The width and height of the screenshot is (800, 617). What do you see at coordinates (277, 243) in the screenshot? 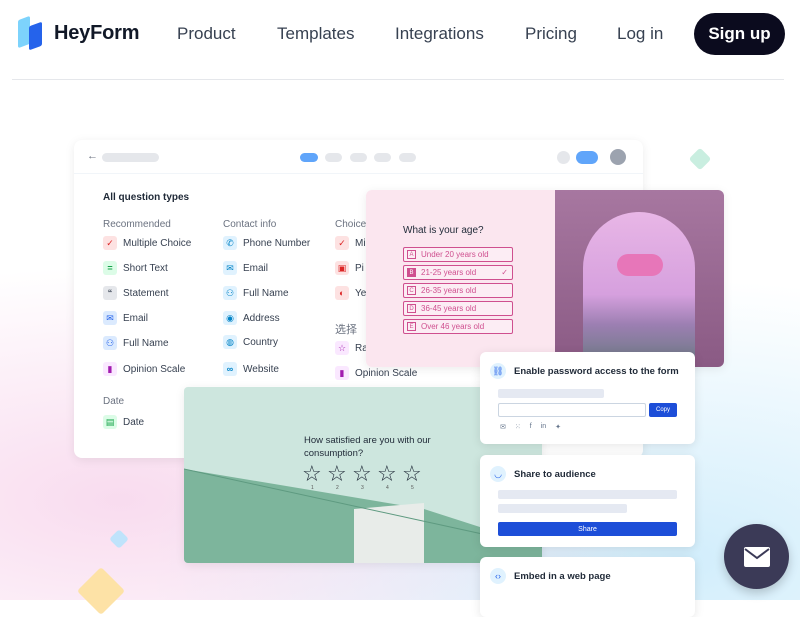
I see `qtype-label: Phone Number` at bounding box center [277, 243].